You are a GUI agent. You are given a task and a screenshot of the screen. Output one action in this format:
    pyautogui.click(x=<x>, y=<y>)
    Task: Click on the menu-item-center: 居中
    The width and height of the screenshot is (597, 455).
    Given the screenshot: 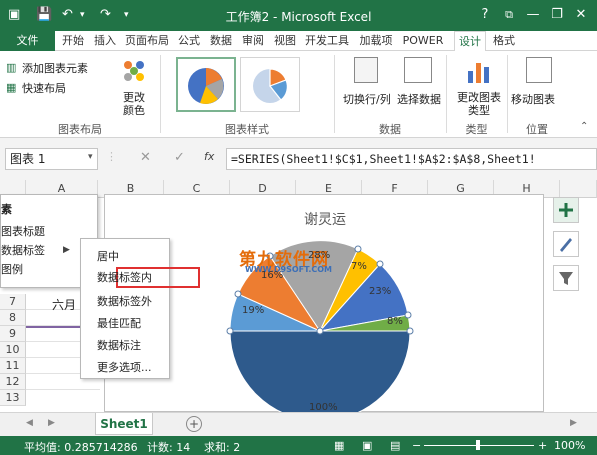 What is the action you would take?
    pyautogui.click(x=108, y=257)
    